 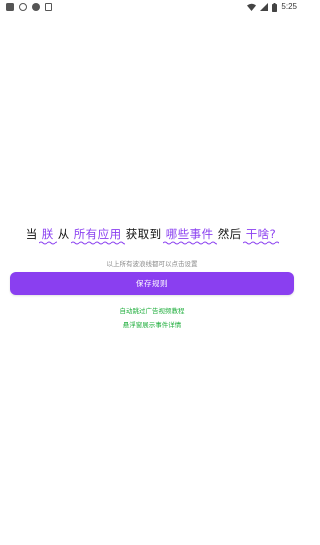 I want to click on rule-sentence: 当 朕 从 所有应用 获取到 哪些事件 然后 干啥?, so click(x=152, y=235).